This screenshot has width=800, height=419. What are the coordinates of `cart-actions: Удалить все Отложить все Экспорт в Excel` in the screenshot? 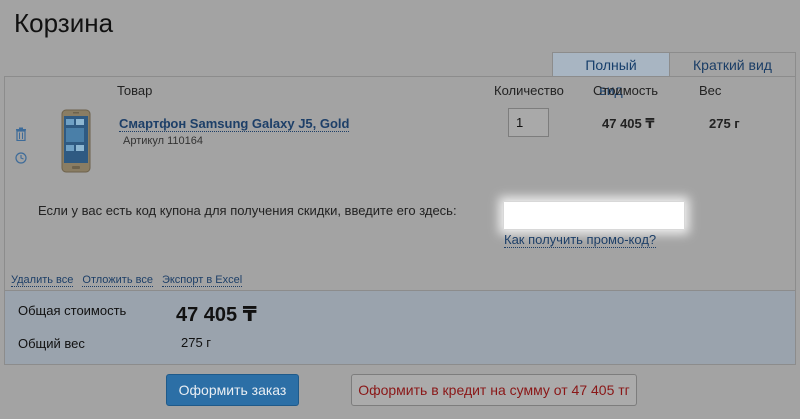 It's located at (127, 280).